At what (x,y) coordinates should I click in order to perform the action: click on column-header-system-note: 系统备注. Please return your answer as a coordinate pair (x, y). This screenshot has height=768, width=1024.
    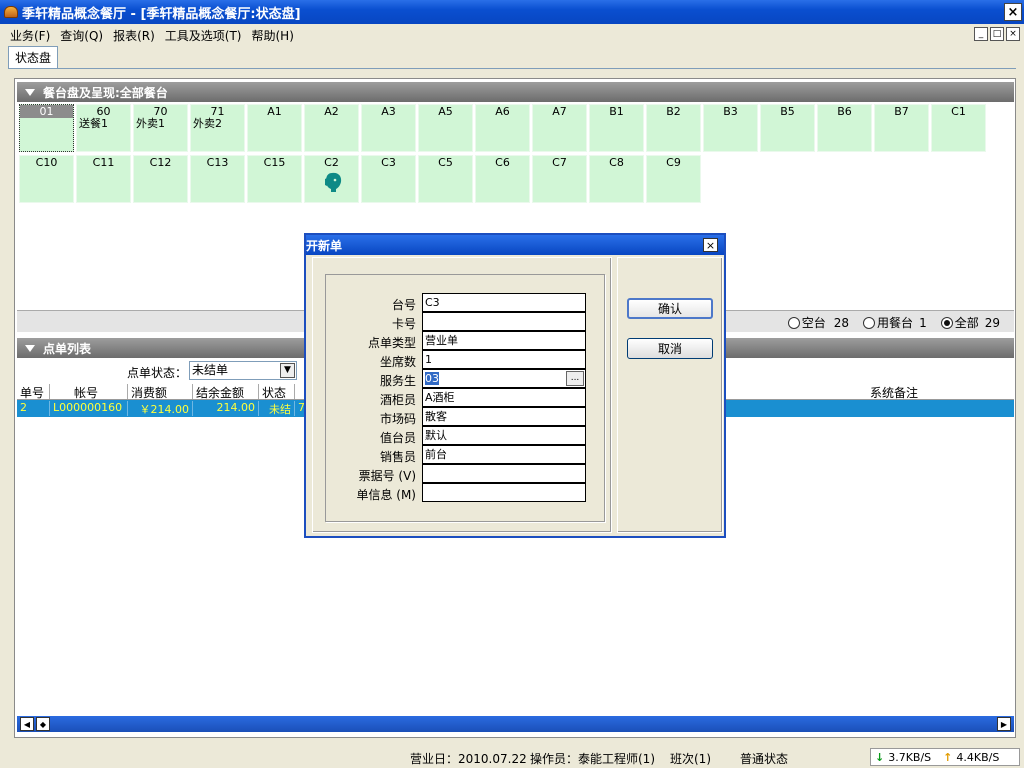
    Looking at the image, I should click on (940, 392).